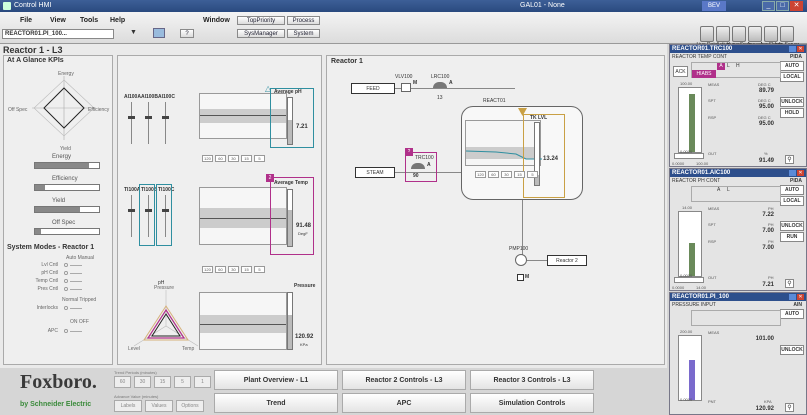  I want to click on menu-help: Help, so click(117, 20).